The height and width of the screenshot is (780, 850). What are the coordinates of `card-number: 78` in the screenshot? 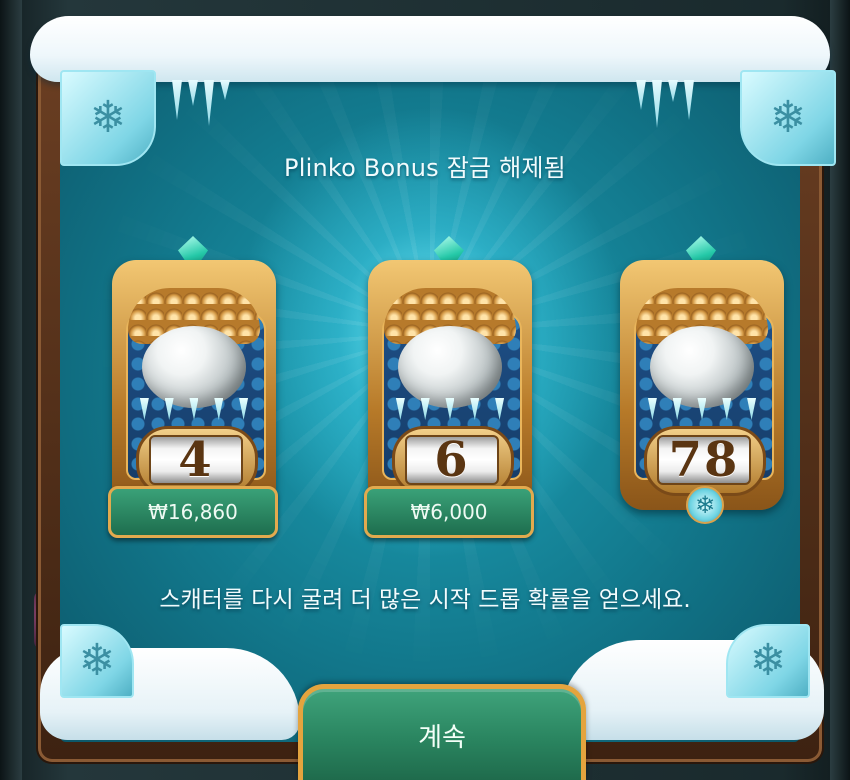 It's located at (704, 460).